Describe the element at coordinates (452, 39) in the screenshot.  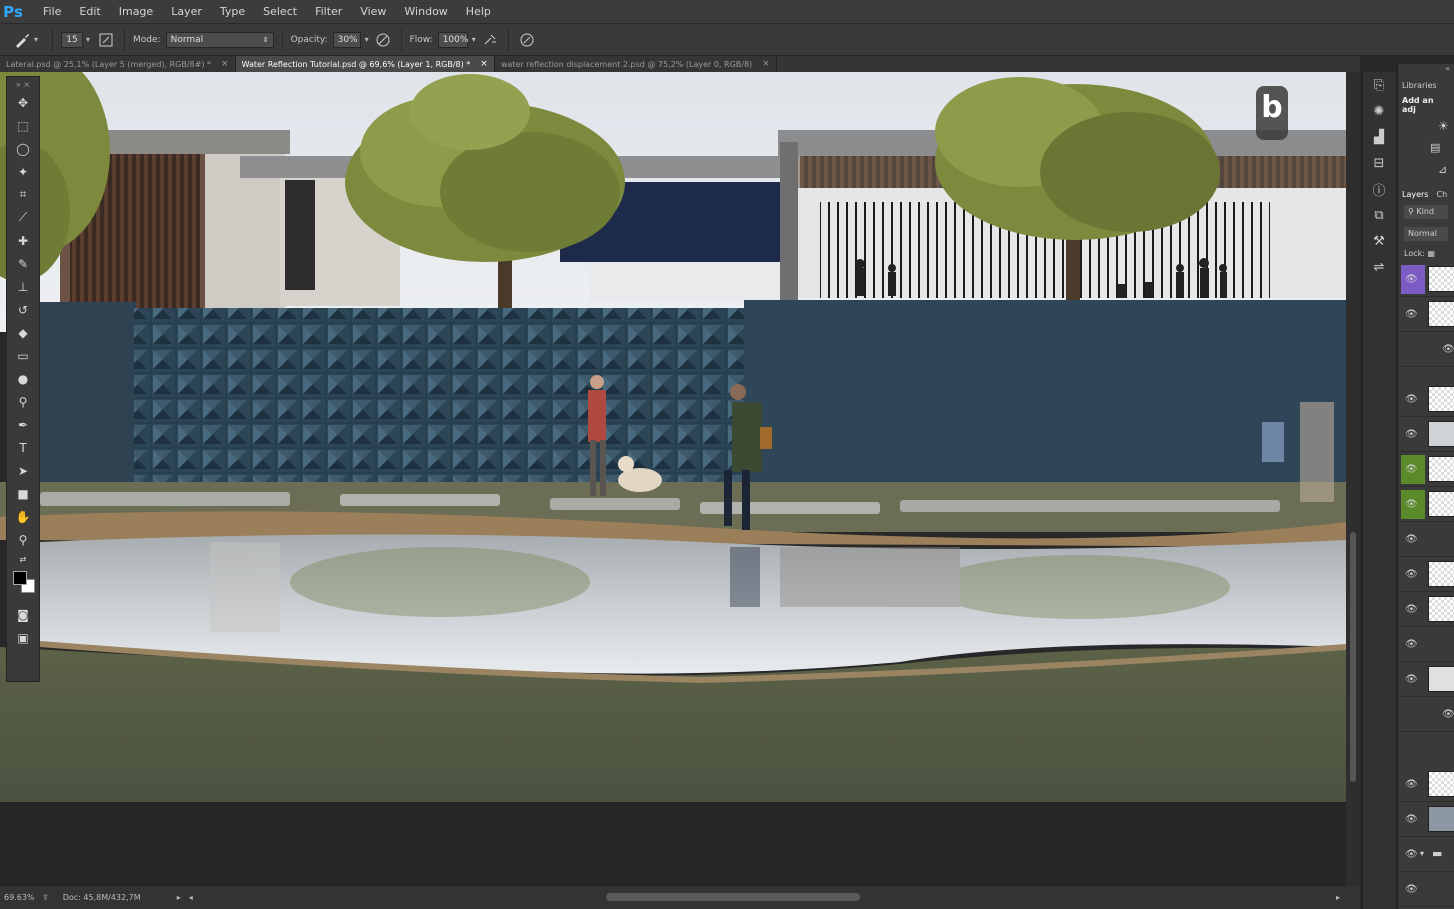
I see `flow-field: 100%` at that location.